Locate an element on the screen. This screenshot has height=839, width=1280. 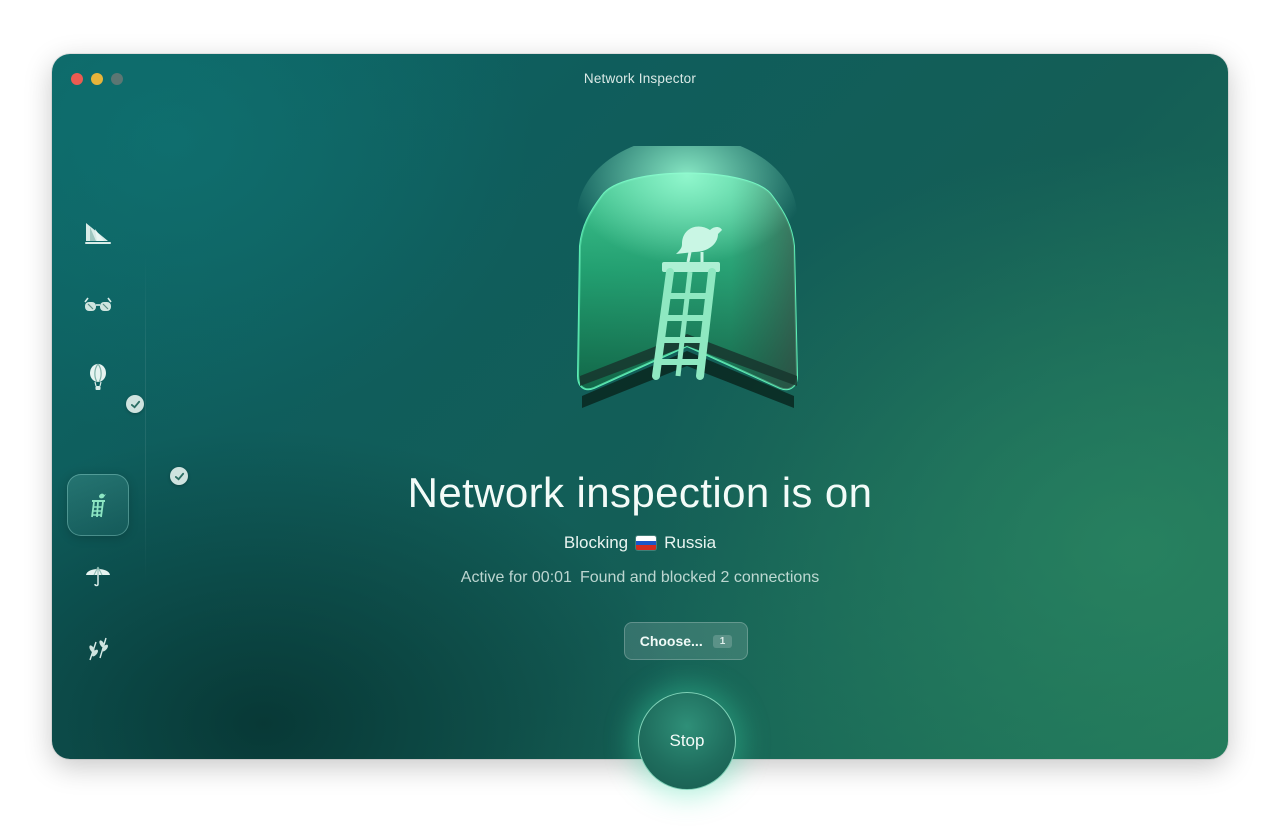
sidebar-item-glasses is located at coordinates (98, 305).